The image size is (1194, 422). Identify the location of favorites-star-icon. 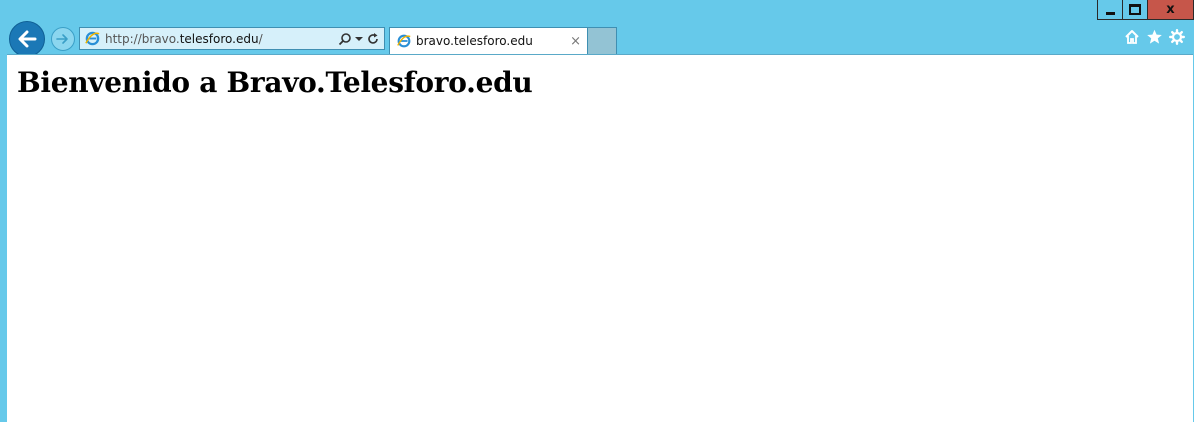
(1154, 37).